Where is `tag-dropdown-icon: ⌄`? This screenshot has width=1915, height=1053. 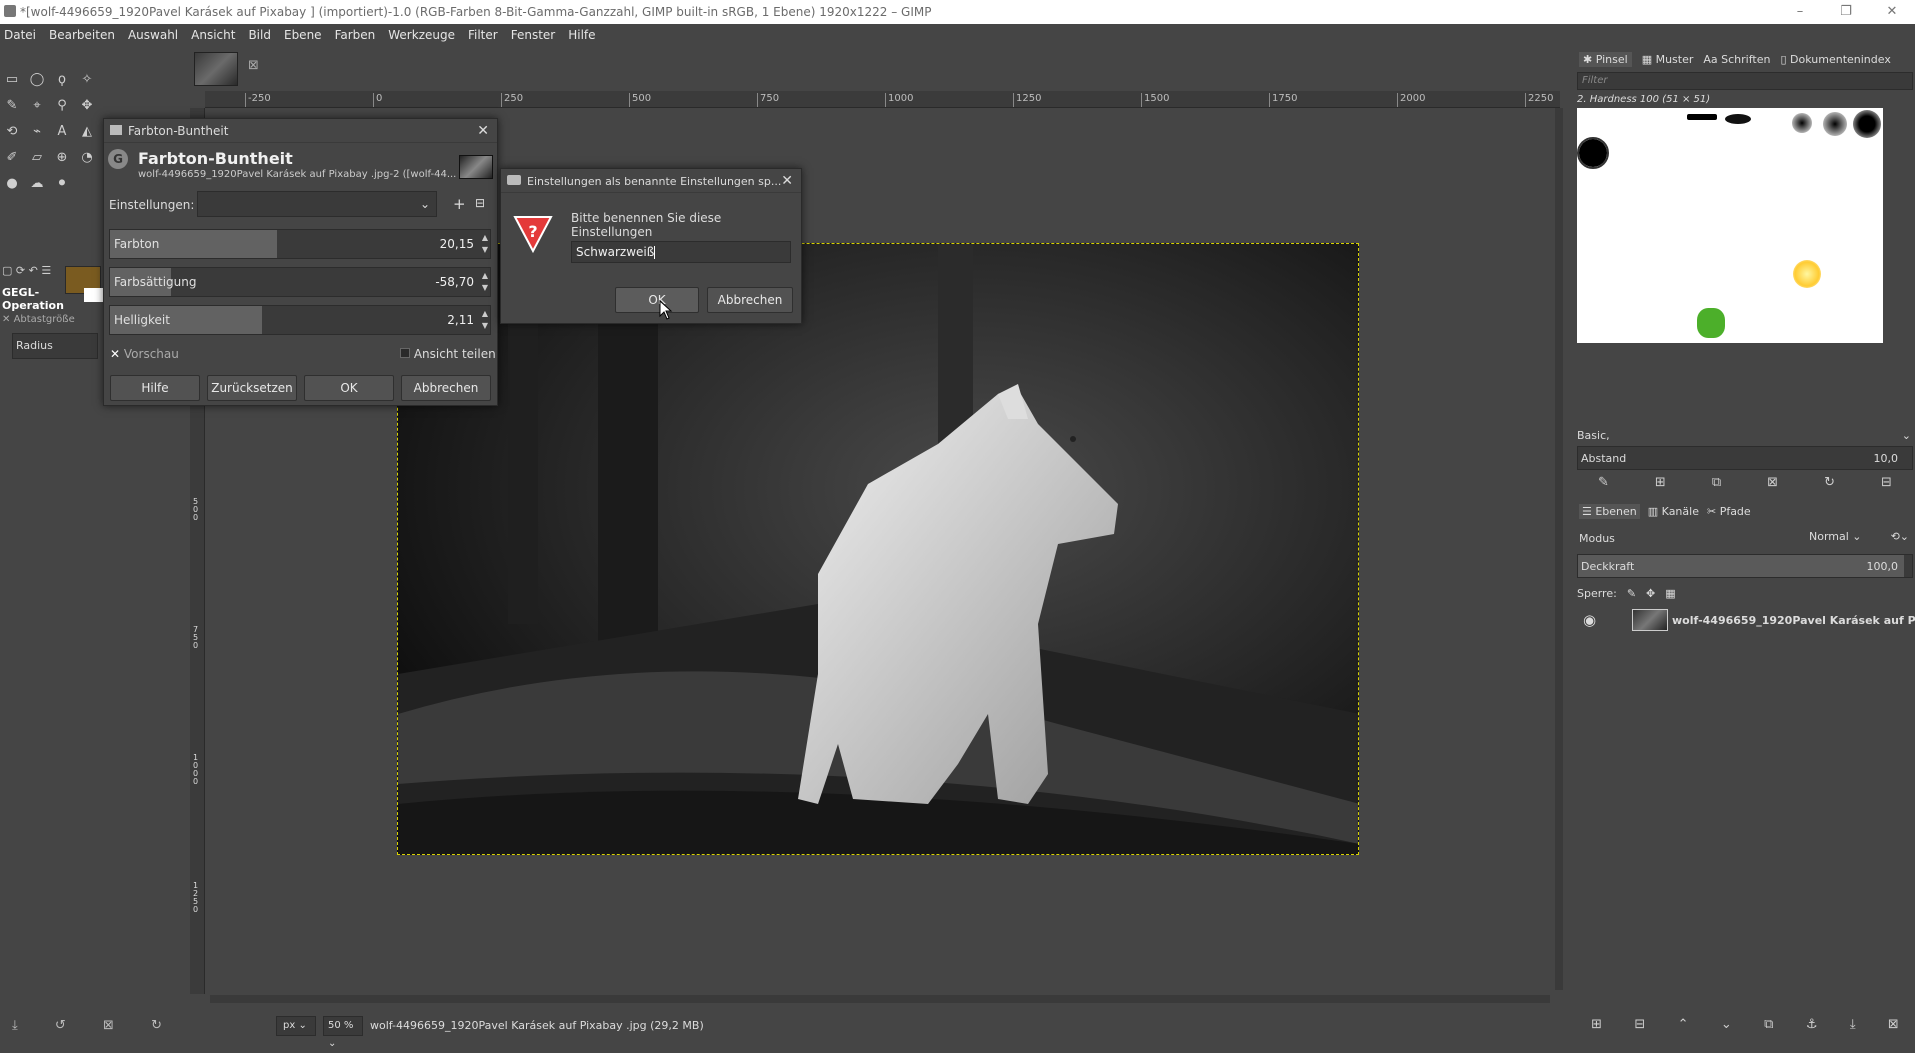 tag-dropdown-icon: ⌄ is located at coordinates (1908, 435).